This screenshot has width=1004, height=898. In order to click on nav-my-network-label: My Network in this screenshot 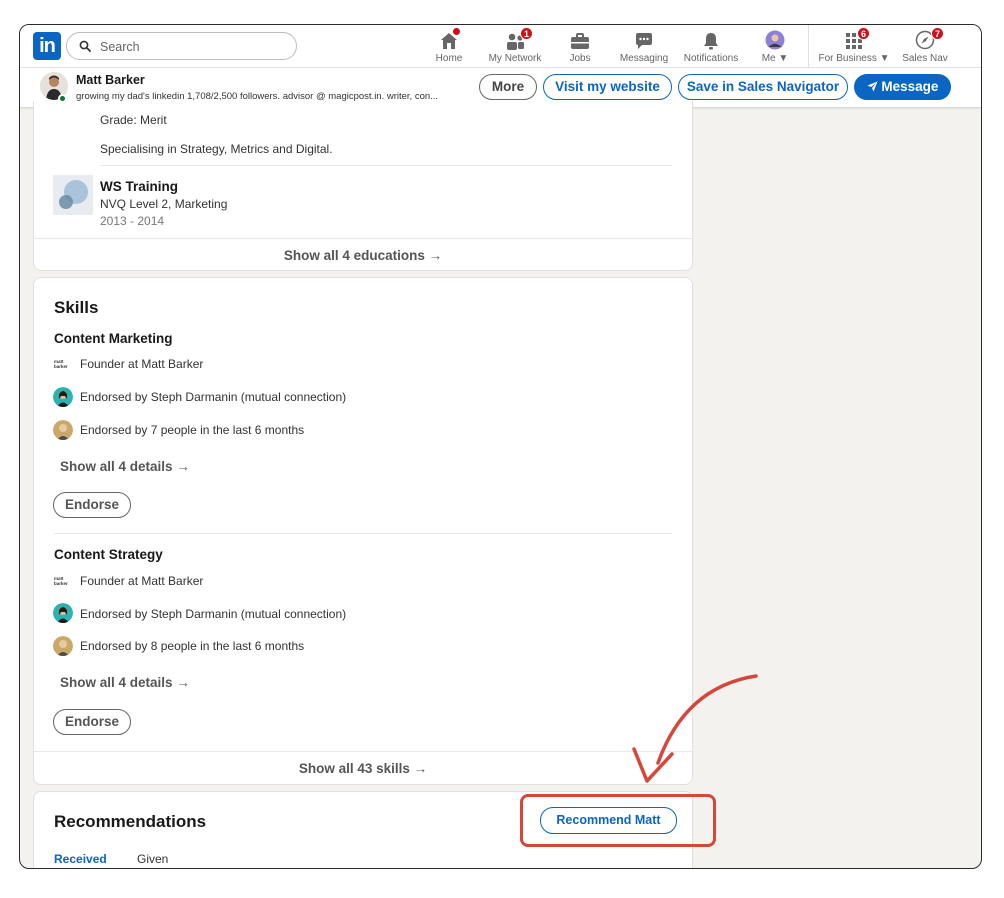, I will do `click(515, 58)`.